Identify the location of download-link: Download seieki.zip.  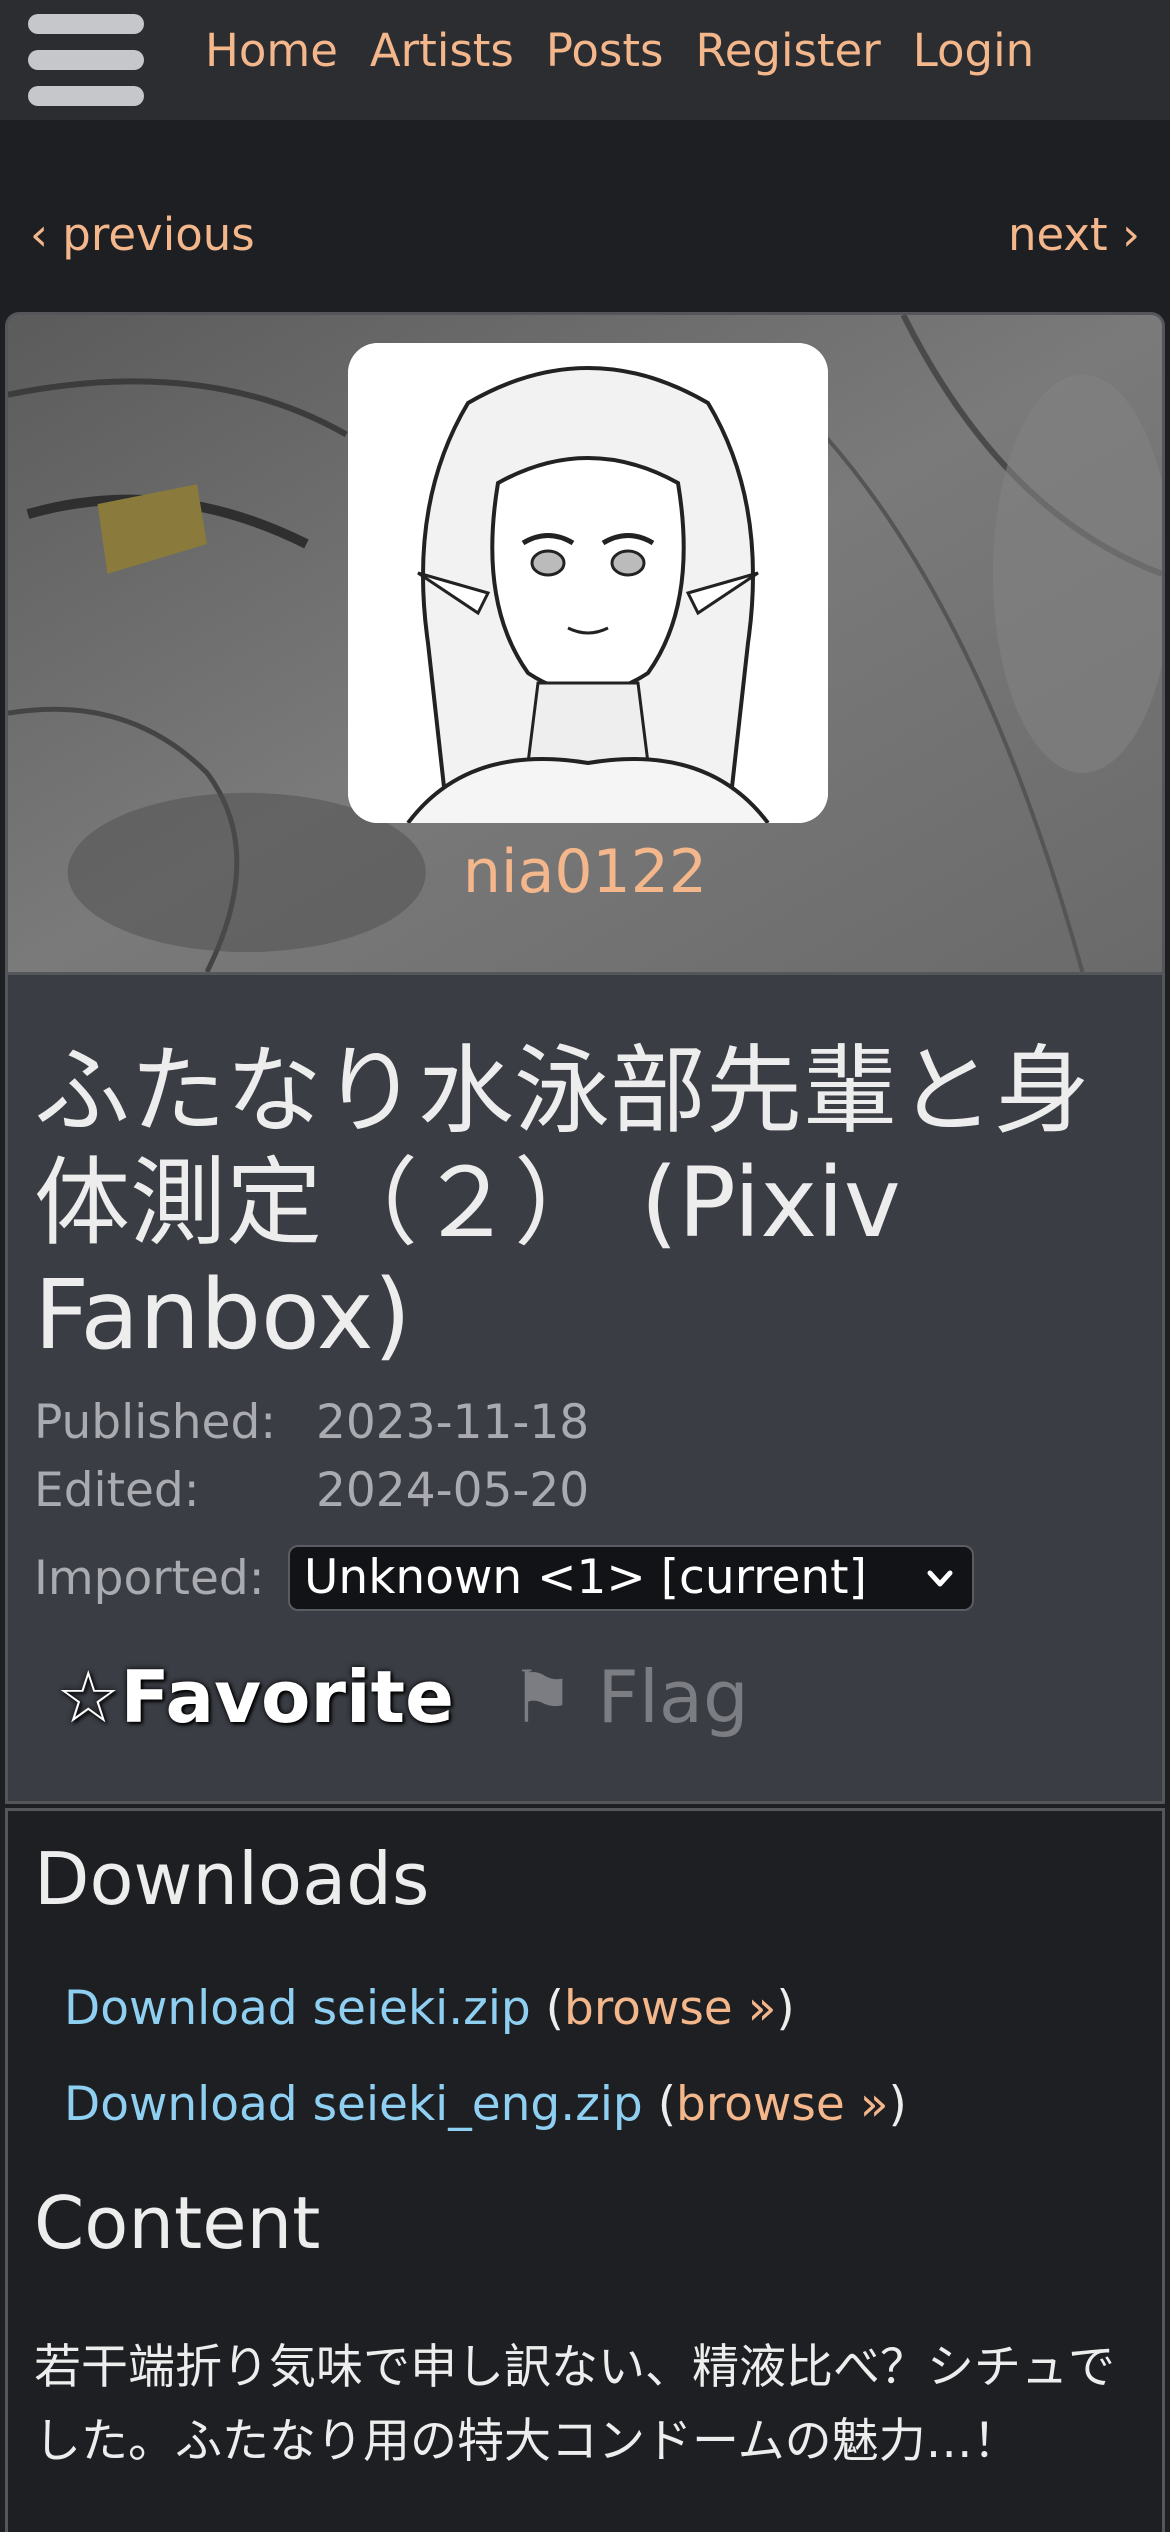
(297, 2008).